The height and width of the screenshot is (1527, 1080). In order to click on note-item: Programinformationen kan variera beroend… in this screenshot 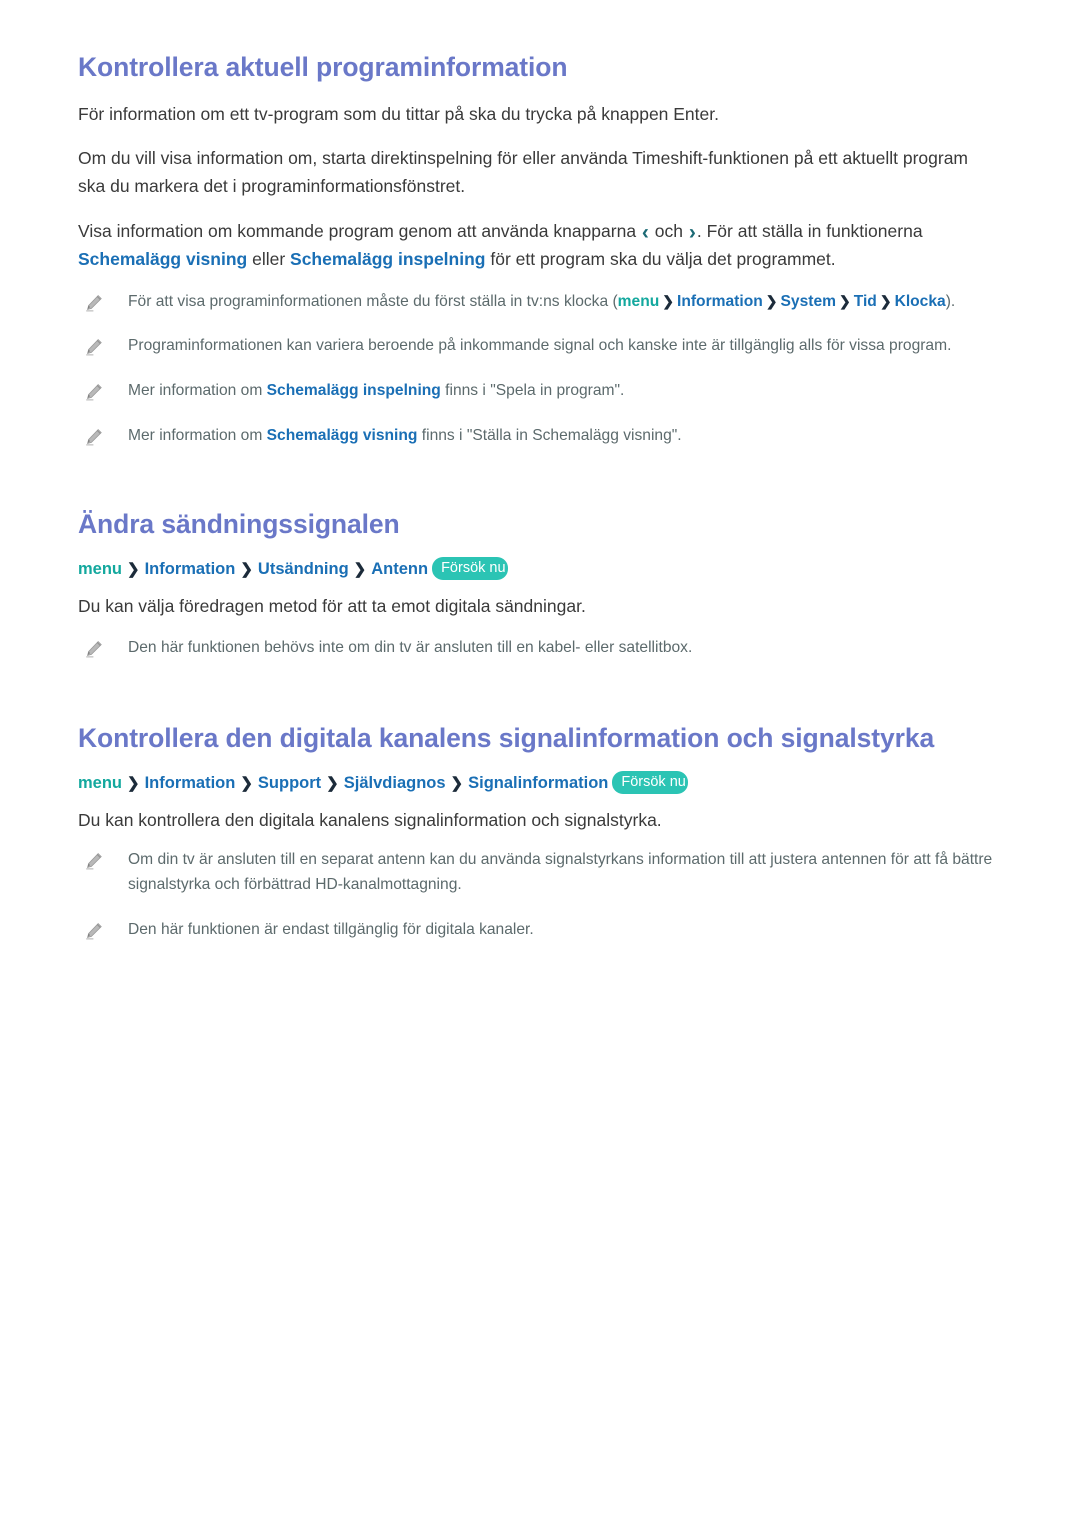, I will do `click(539, 346)`.